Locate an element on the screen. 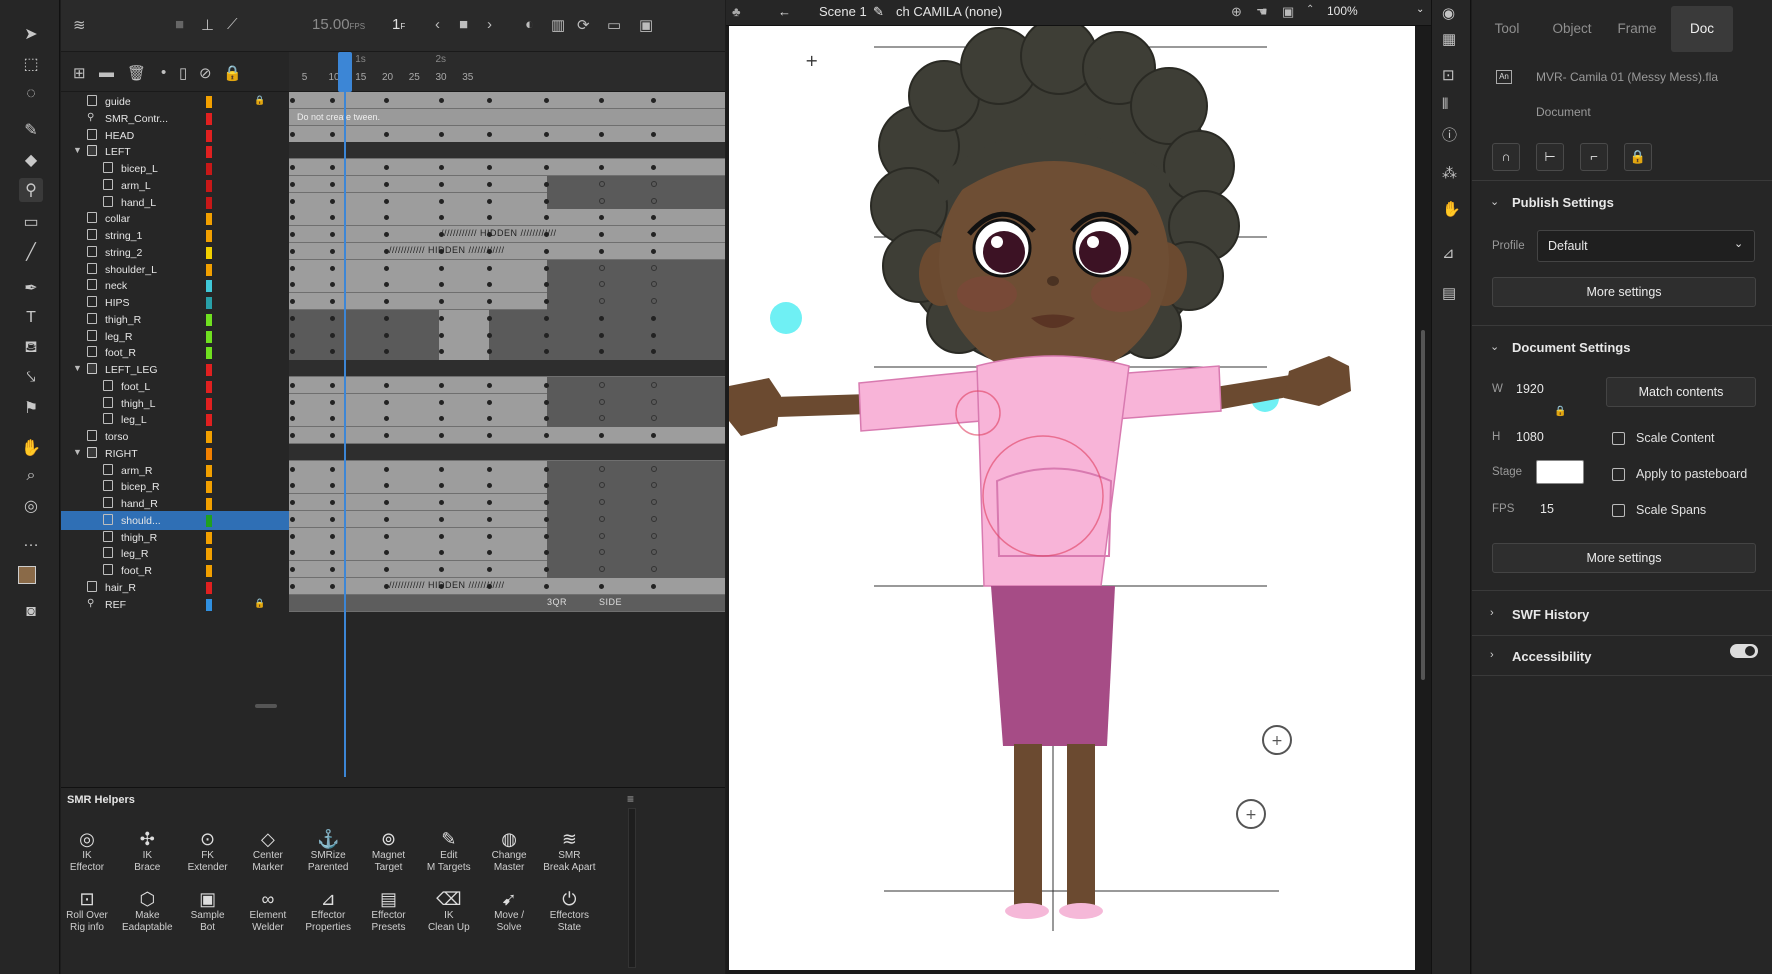  camera-icon: ◎ is located at coordinates (31, 506).